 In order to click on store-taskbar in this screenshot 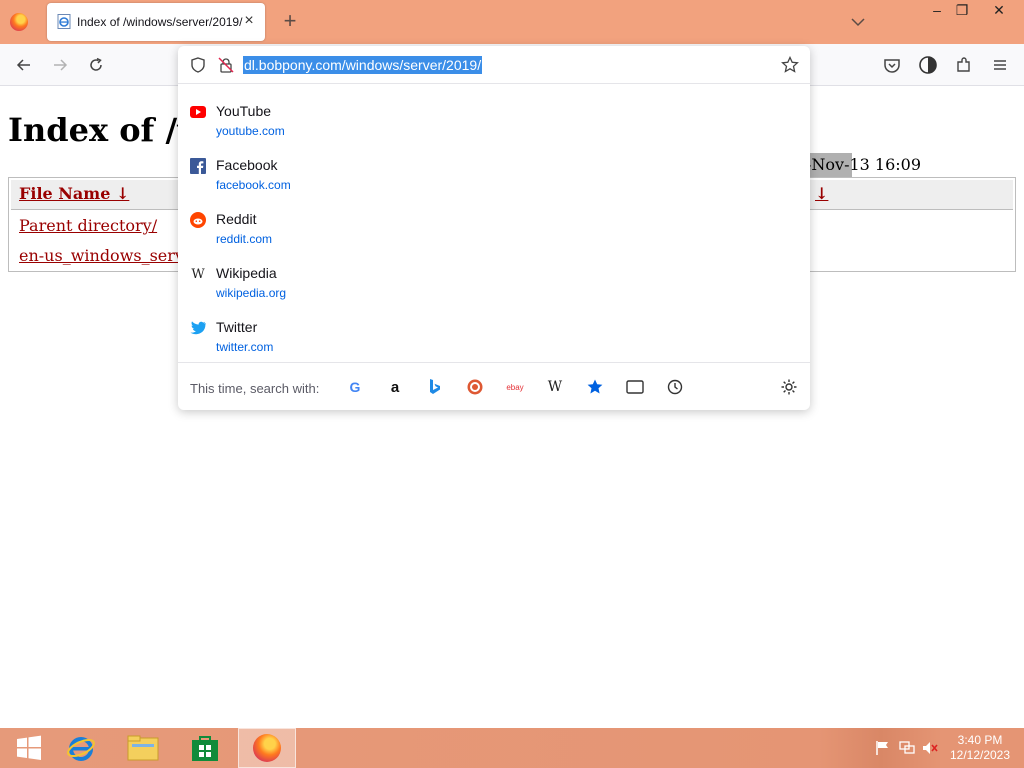, I will do `click(205, 748)`.